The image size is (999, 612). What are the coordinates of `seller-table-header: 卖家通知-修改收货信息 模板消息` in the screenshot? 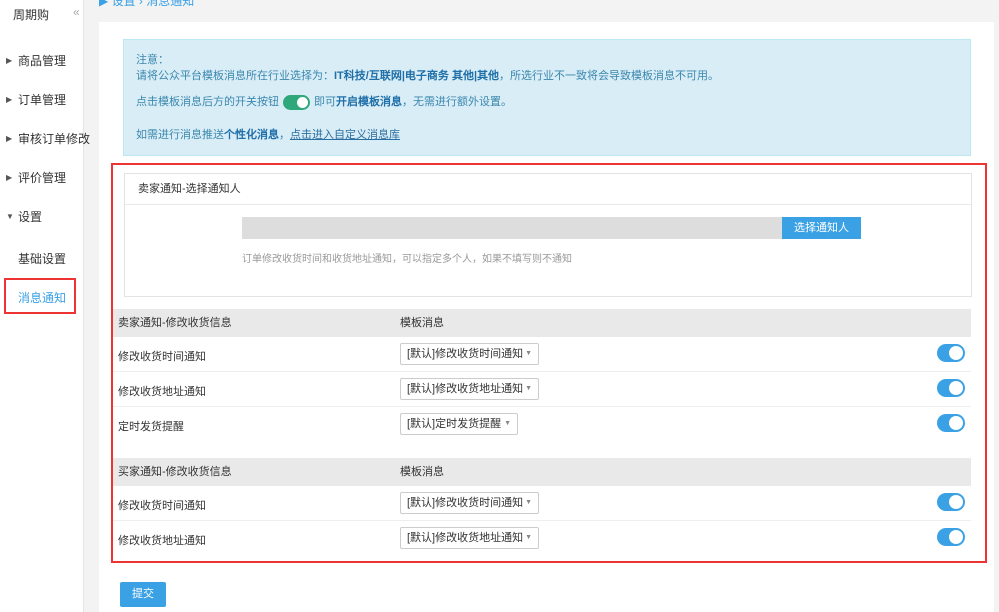 It's located at (542, 323).